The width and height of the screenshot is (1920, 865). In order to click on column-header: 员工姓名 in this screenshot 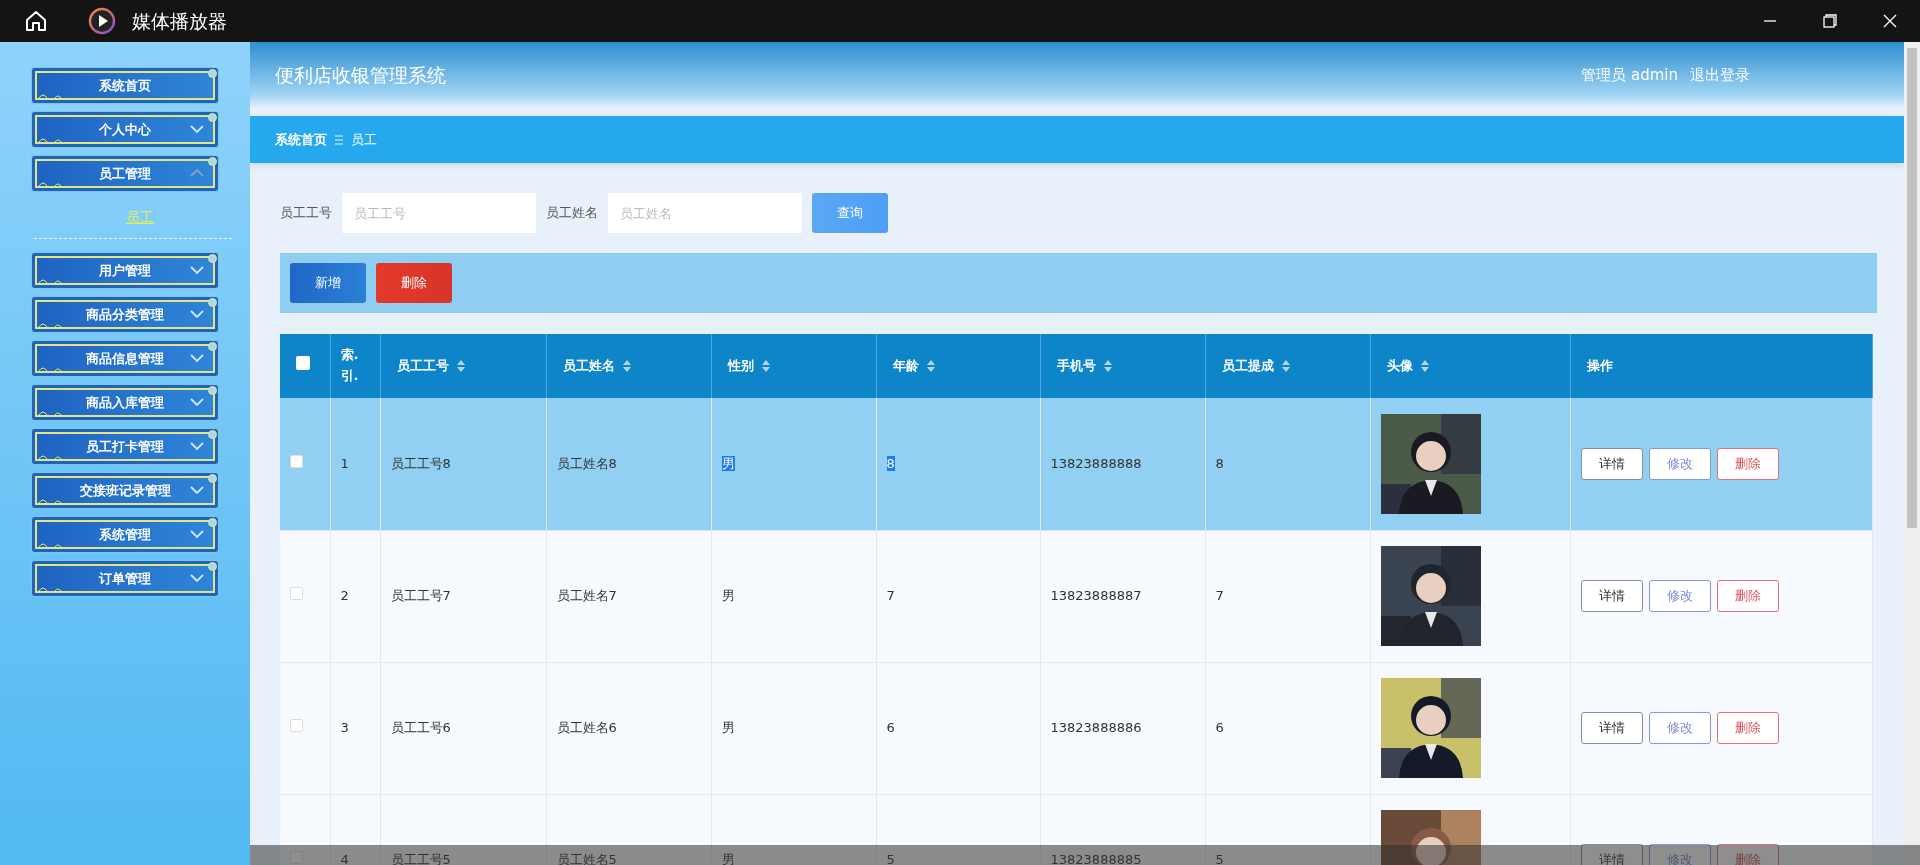, I will do `click(596, 366)`.